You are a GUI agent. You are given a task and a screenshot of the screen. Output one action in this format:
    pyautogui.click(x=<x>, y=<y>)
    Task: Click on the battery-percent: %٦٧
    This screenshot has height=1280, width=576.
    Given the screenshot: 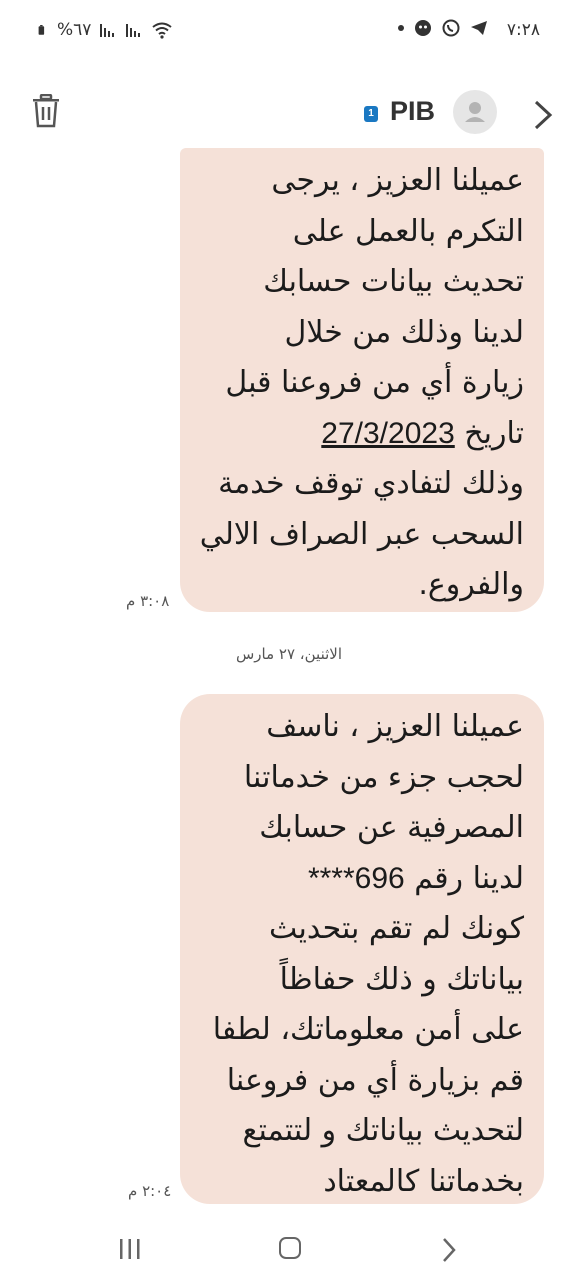 What is the action you would take?
    pyautogui.click(x=74, y=30)
    